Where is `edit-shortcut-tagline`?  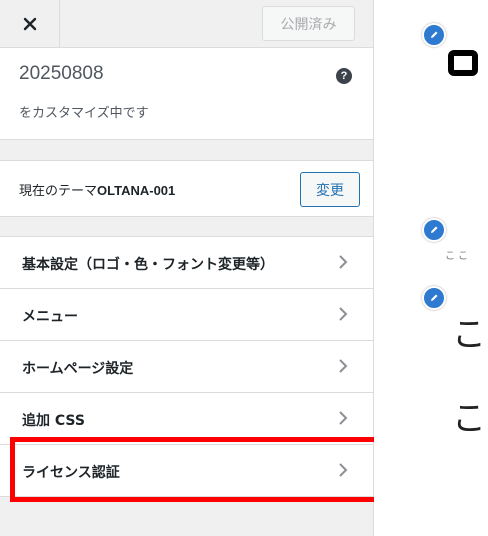 edit-shortcut-tagline is located at coordinates (434, 230).